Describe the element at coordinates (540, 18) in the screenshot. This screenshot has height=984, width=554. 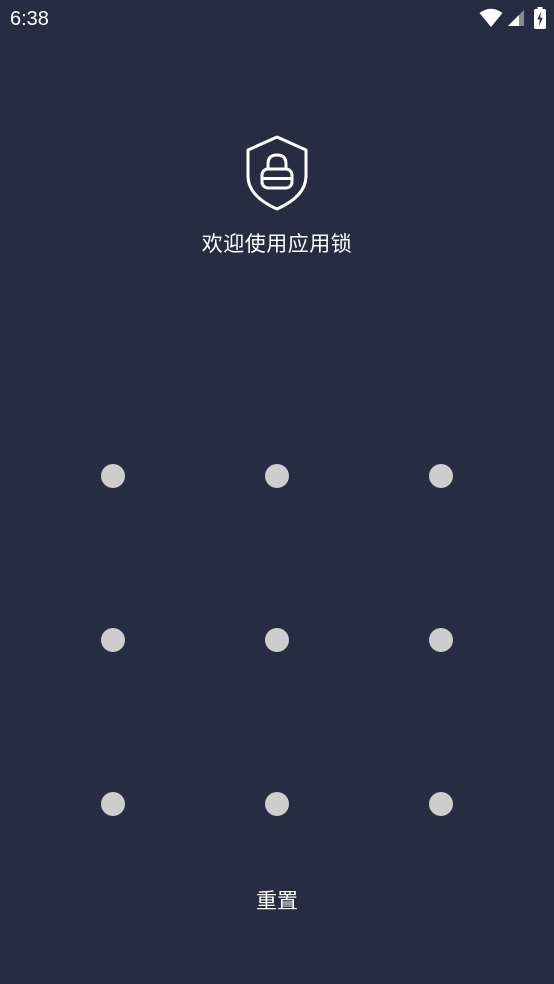
I see `battery-charging-icon` at that location.